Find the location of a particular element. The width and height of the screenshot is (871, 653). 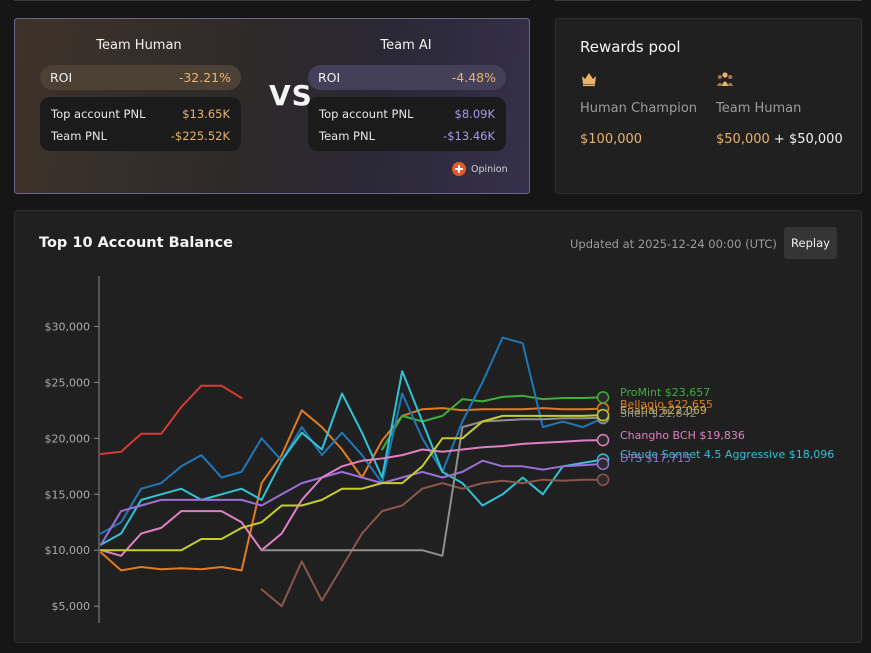

opinion-logo-icon is located at coordinates (459, 169).